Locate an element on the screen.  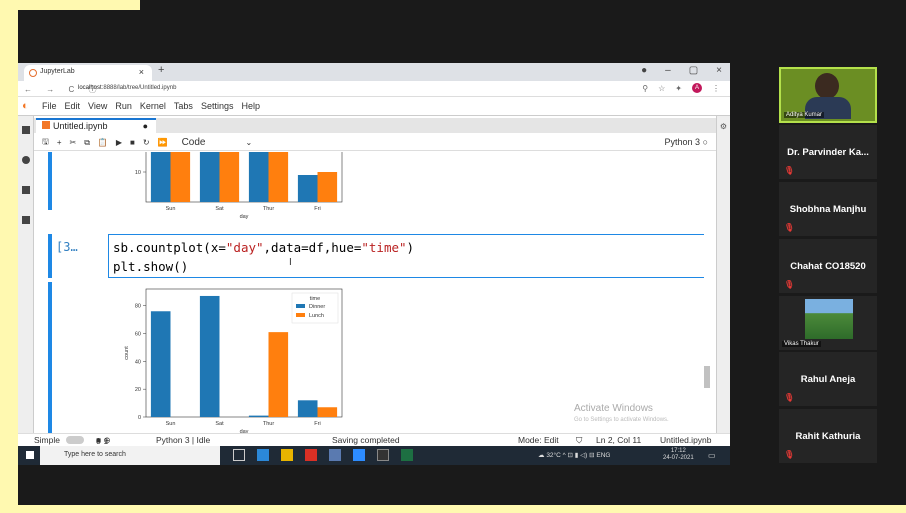
taskbar-clock: 17:12 24-07-2021 is located at coordinates (678, 455).